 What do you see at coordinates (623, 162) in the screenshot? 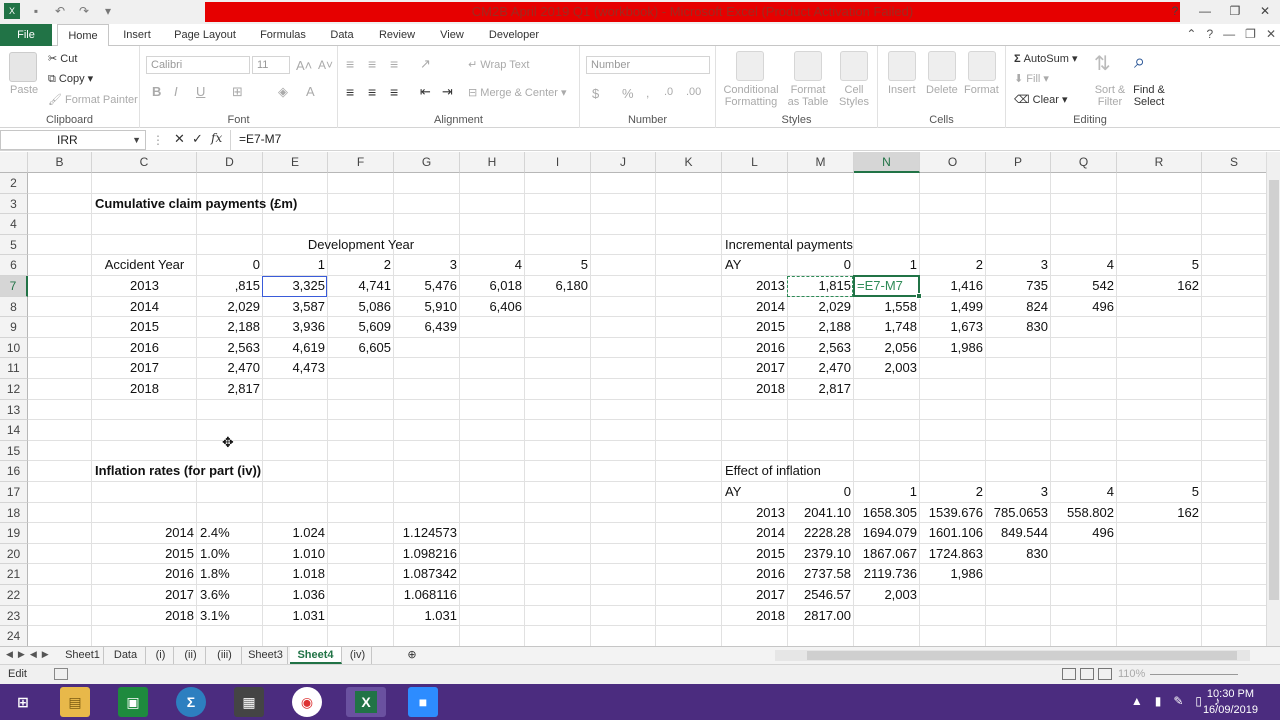
I see `column-header-J: J` at bounding box center [623, 162].